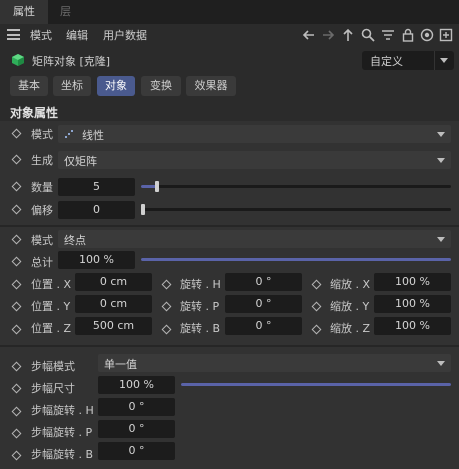 The height and width of the screenshot is (469, 459). Describe the element at coordinates (72, 86) in the screenshot. I see `tab-coordinates: 坐标` at that location.